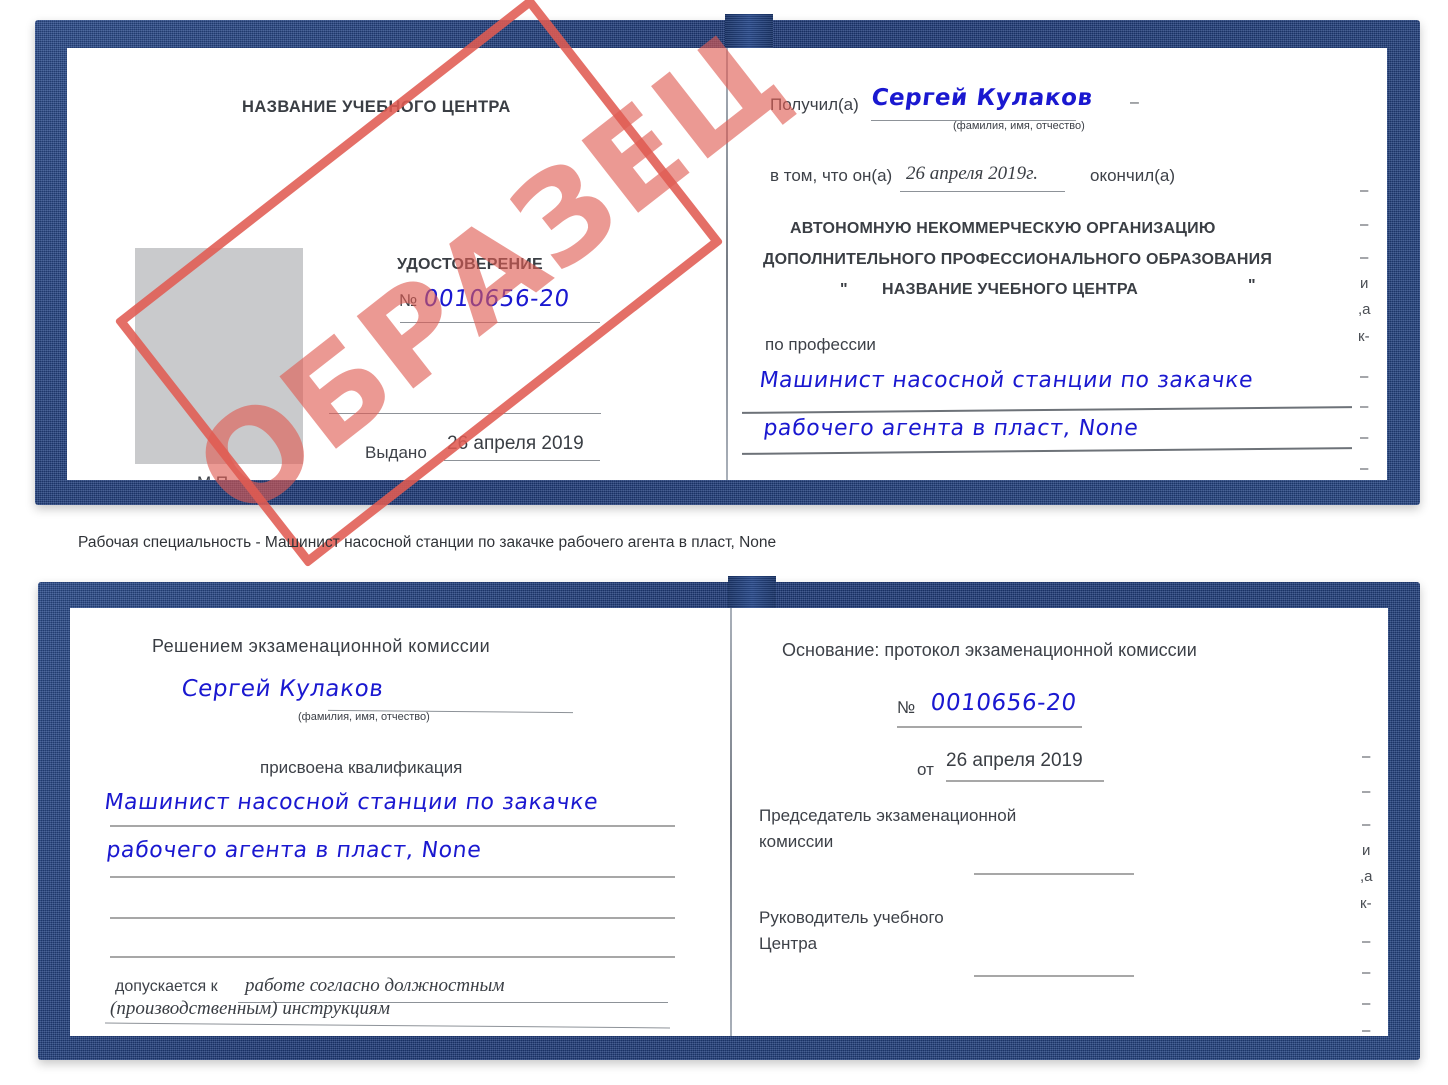  I want to click on issued-value: 26 апреля 2019, so click(515, 443).